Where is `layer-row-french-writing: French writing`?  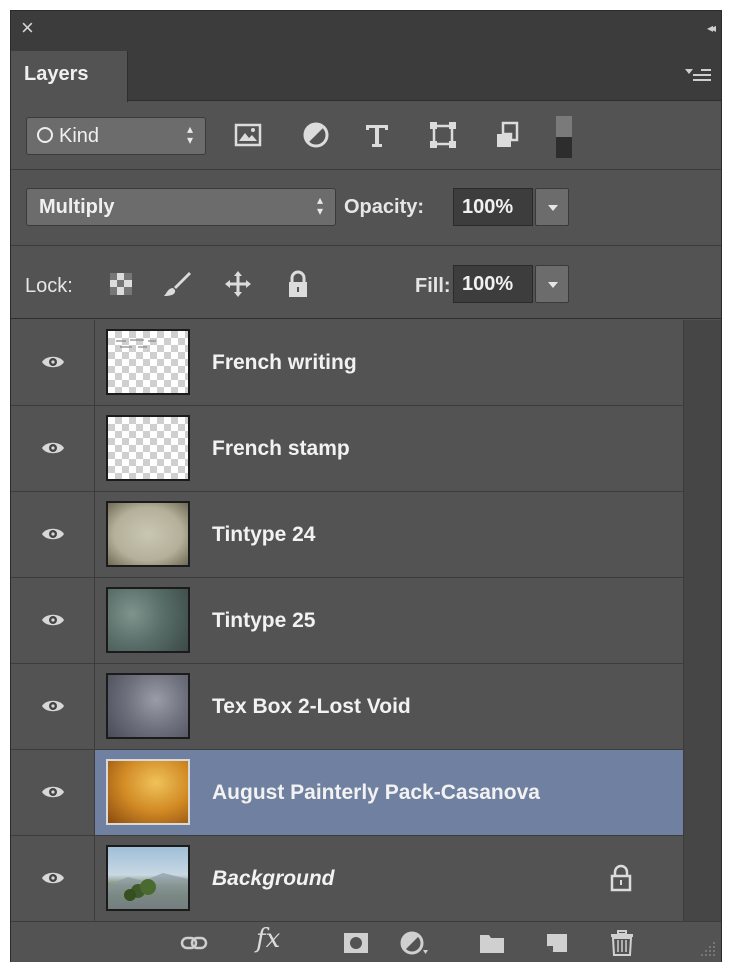
layer-row-french-writing: French writing is located at coordinates (347, 363).